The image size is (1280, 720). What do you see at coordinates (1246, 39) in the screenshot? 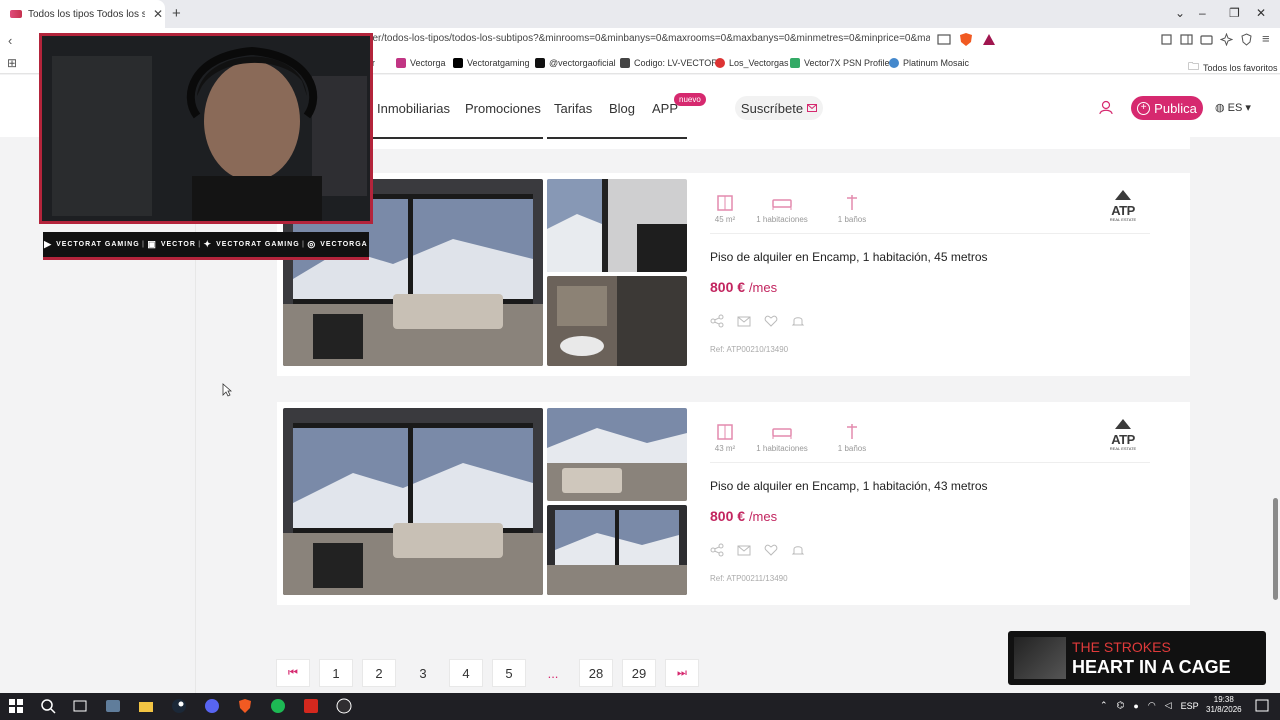
I see `vpn-shield-icon` at bounding box center [1246, 39].